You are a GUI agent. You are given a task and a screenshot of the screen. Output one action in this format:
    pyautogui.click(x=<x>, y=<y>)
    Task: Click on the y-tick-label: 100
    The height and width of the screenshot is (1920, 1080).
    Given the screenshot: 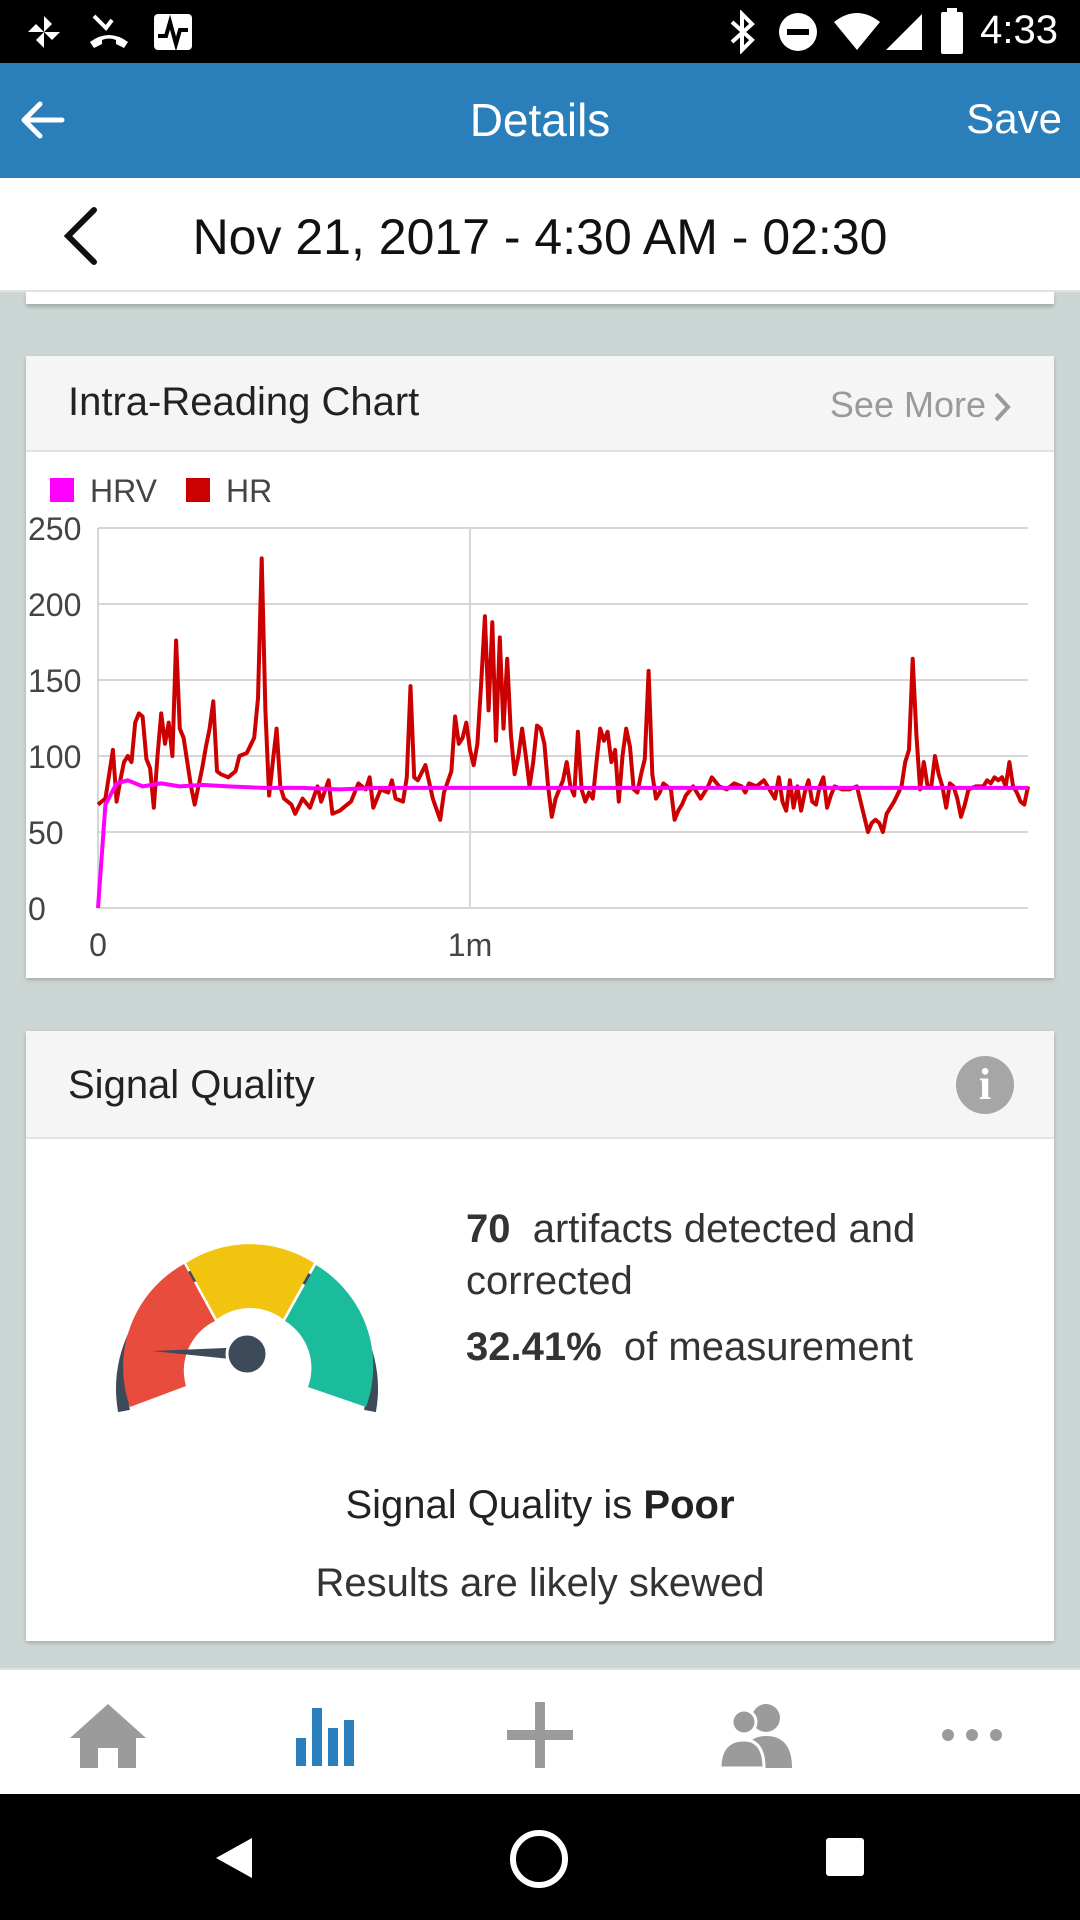 What is the action you would take?
    pyautogui.click(x=54, y=757)
    